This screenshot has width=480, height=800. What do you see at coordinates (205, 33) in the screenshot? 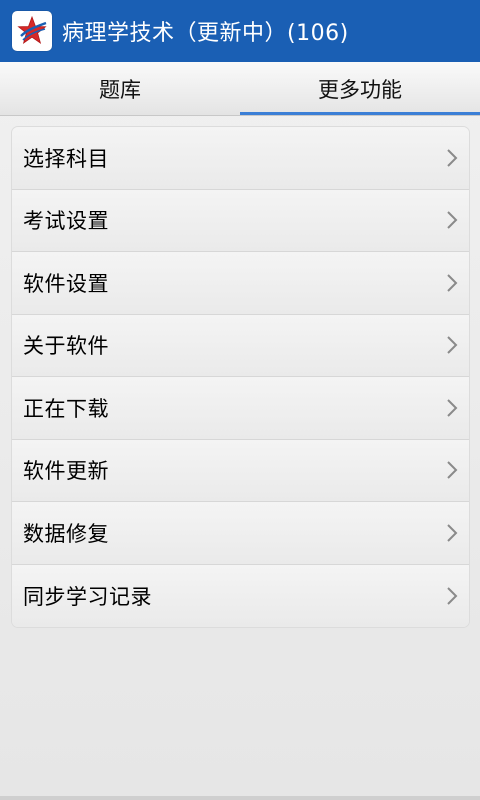
I see `app-title: 病理学技术（更新中）(106)` at bounding box center [205, 33].